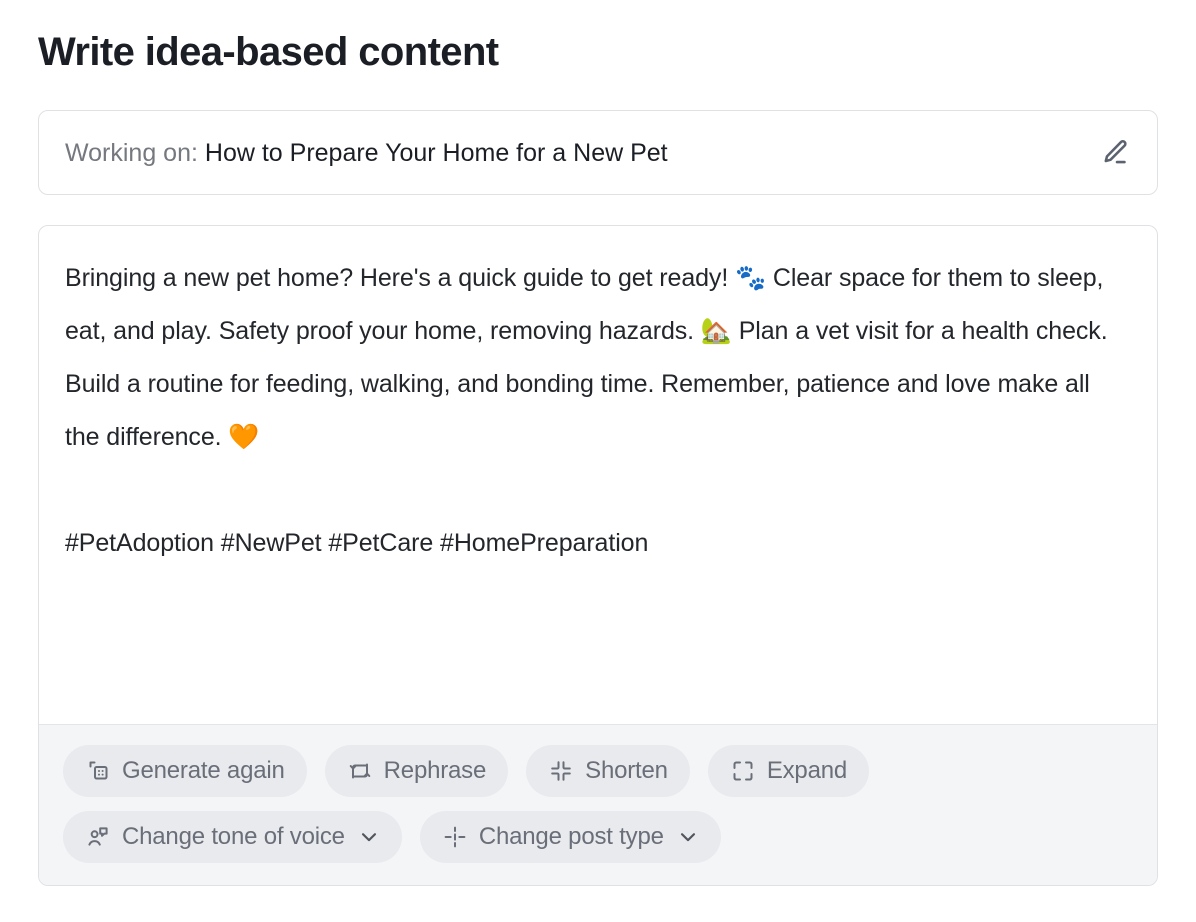 Image resolution: width=1196 pixels, height=922 pixels. I want to click on rephrase-button: Rephrase, so click(416, 771).